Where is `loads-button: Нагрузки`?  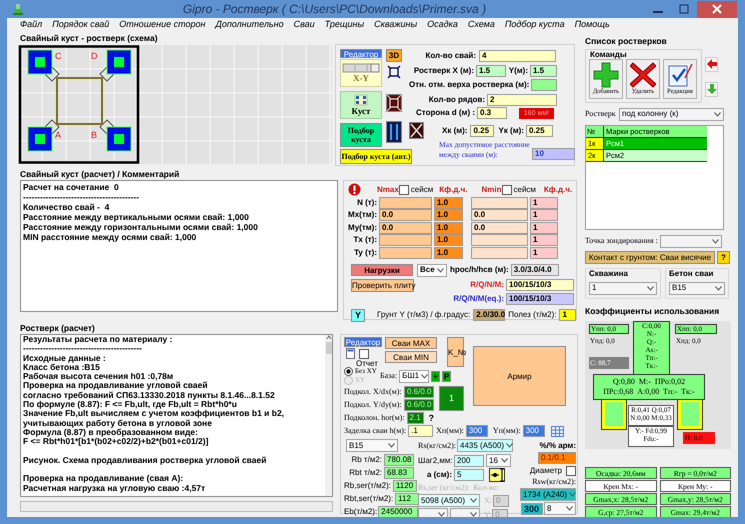
loads-button: Нагрузки is located at coordinates (382, 270).